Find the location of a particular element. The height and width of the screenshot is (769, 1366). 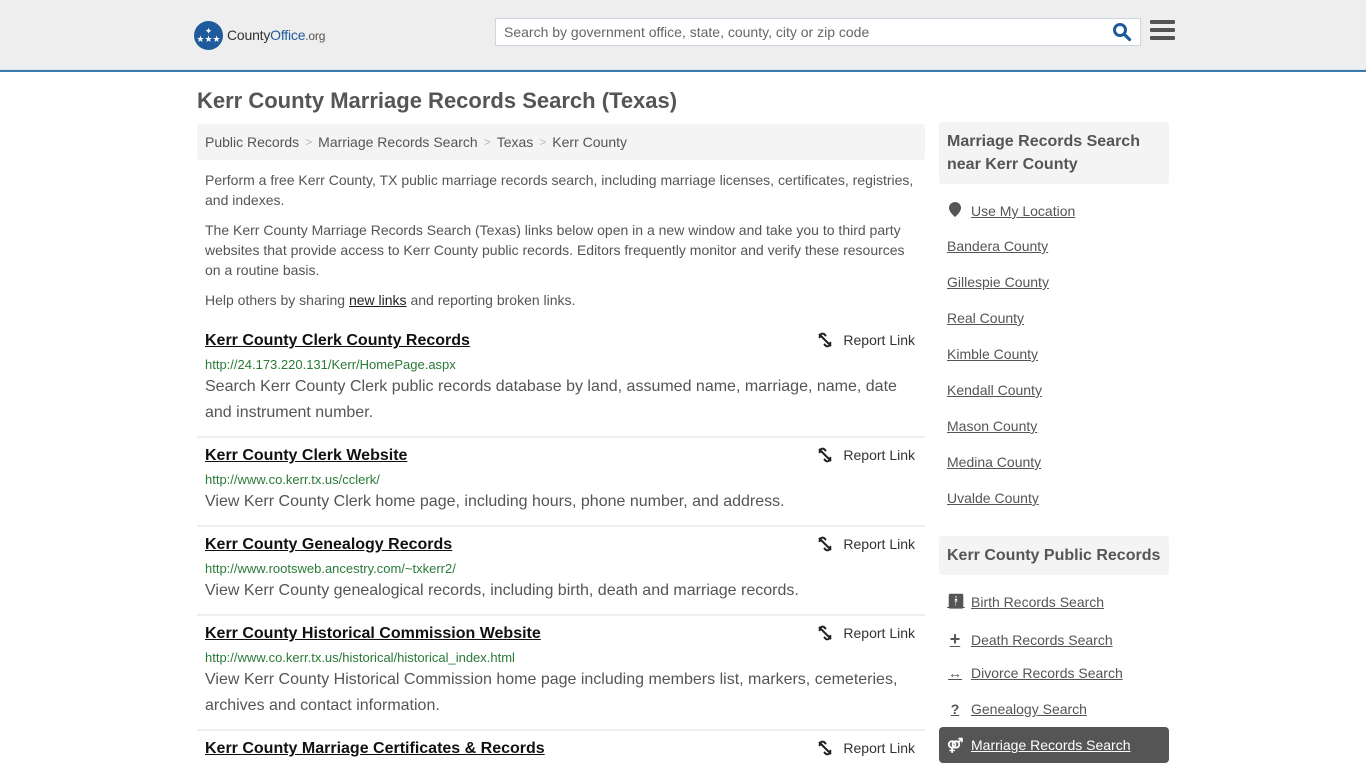

nearby-county-link: Kendall County is located at coordinates (994, 390).